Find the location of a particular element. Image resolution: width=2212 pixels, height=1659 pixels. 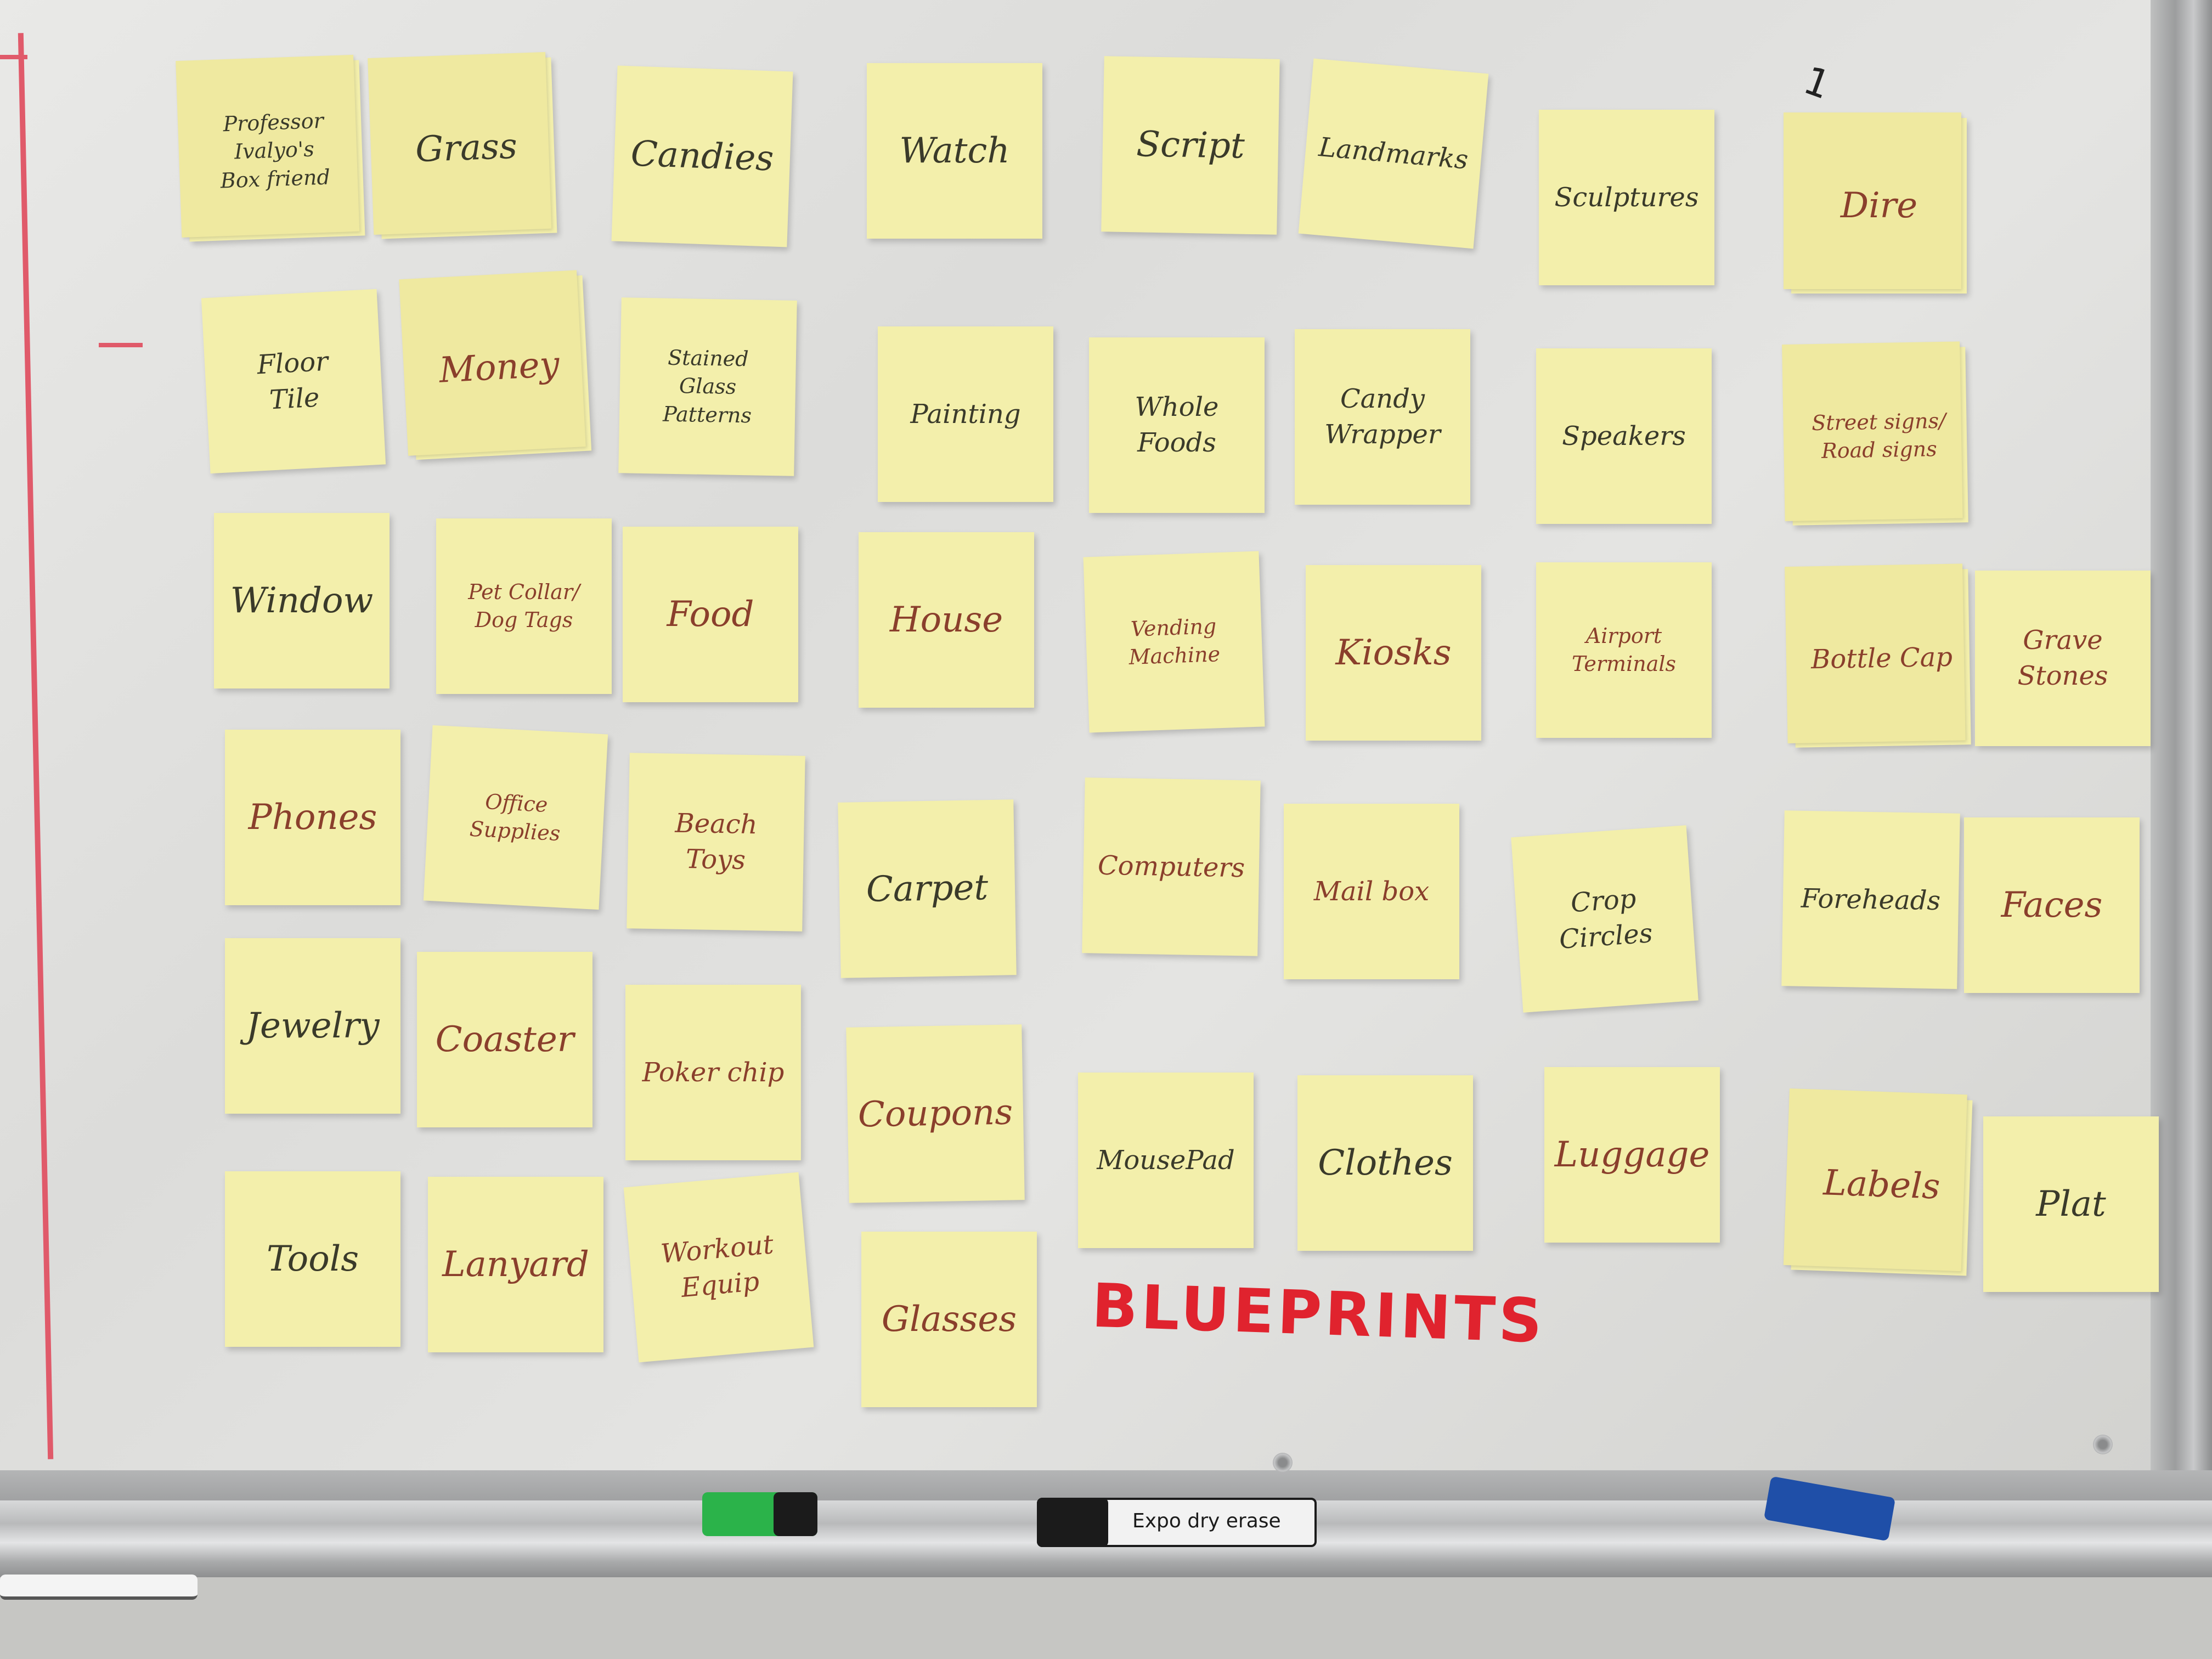

sticky-note-text: Sculptures is located at coordinates (1627, 198).